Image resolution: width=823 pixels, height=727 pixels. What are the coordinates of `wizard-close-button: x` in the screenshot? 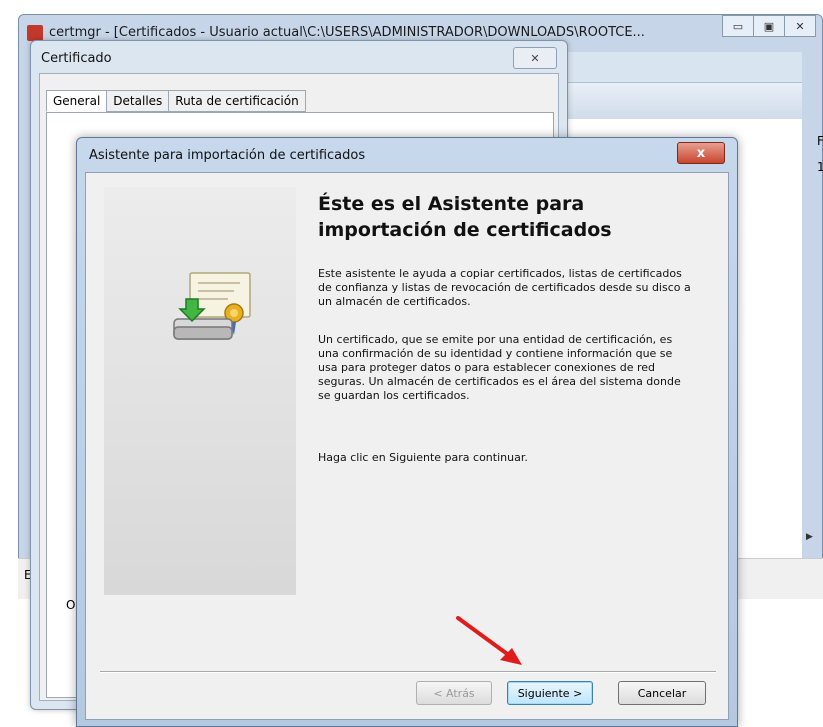 It's located at (701, 153).